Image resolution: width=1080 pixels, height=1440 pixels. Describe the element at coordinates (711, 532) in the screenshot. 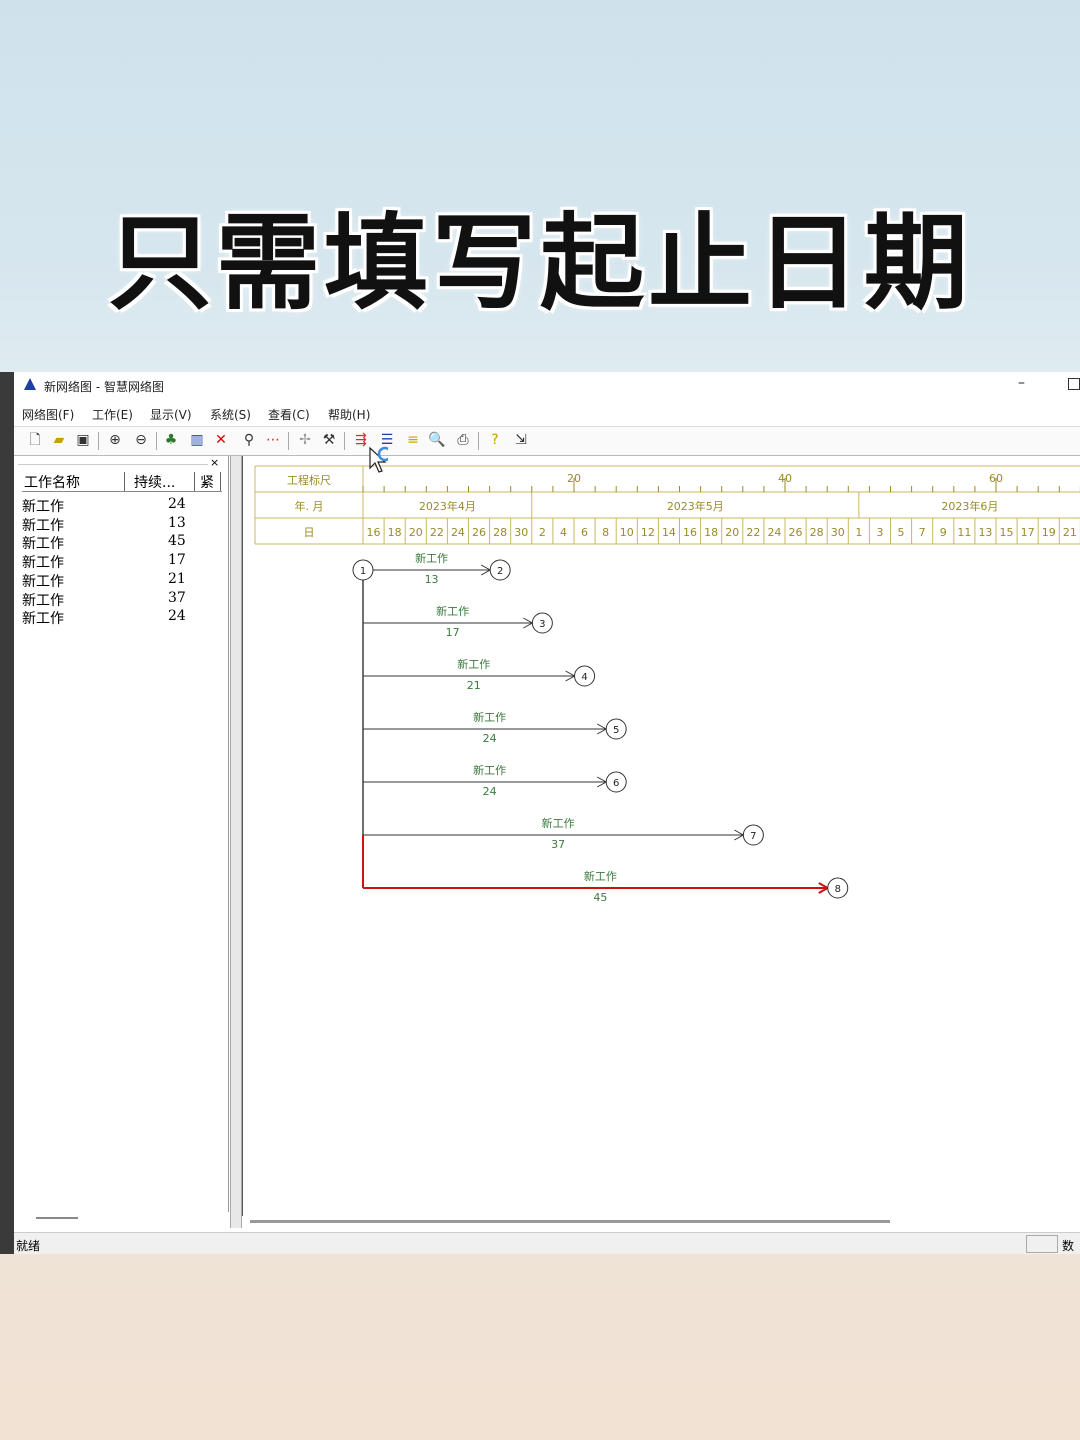

I see `day-cell: 18` at that location.